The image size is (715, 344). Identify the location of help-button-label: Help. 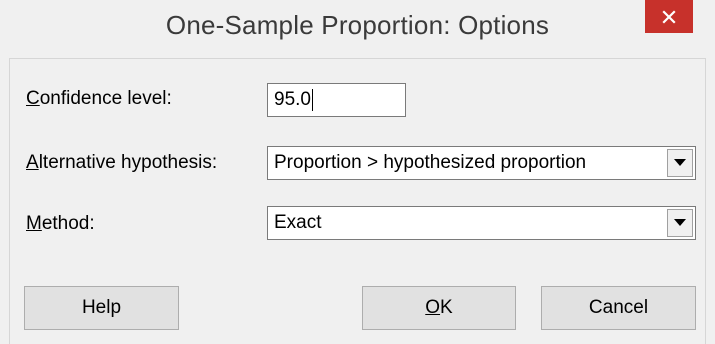
(101, 307).